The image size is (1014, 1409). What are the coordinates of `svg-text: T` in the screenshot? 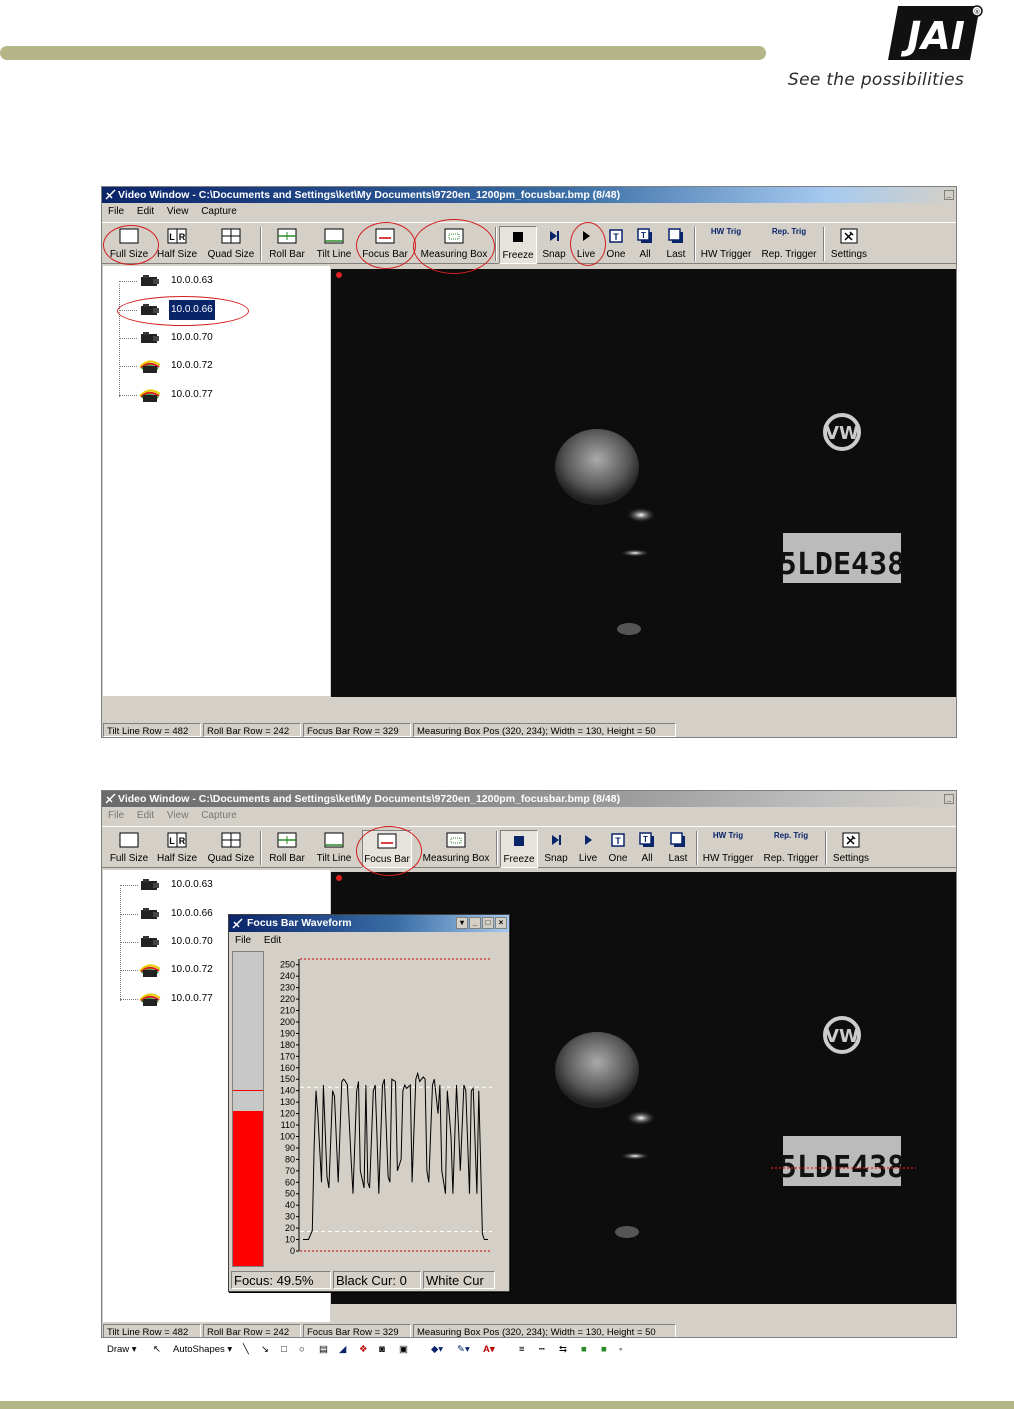 It's located at (645, 839).